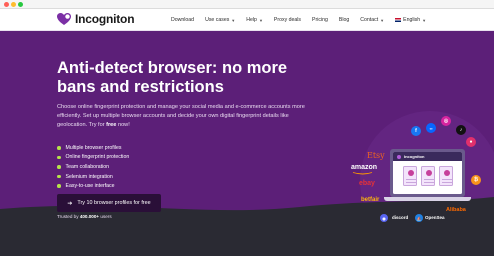 This screenshot has height=256, width=494. Describe the element at coordinates (446, 121) in the screenshot. I see `instagram-icon: ◎` at that location.